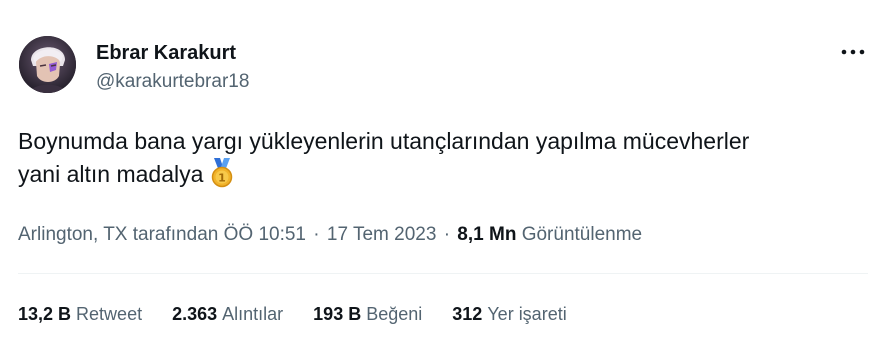  Describe the element at coordinates (45, 314) in the screenshot. I see `retweets-count: 13,2 B` at that location.